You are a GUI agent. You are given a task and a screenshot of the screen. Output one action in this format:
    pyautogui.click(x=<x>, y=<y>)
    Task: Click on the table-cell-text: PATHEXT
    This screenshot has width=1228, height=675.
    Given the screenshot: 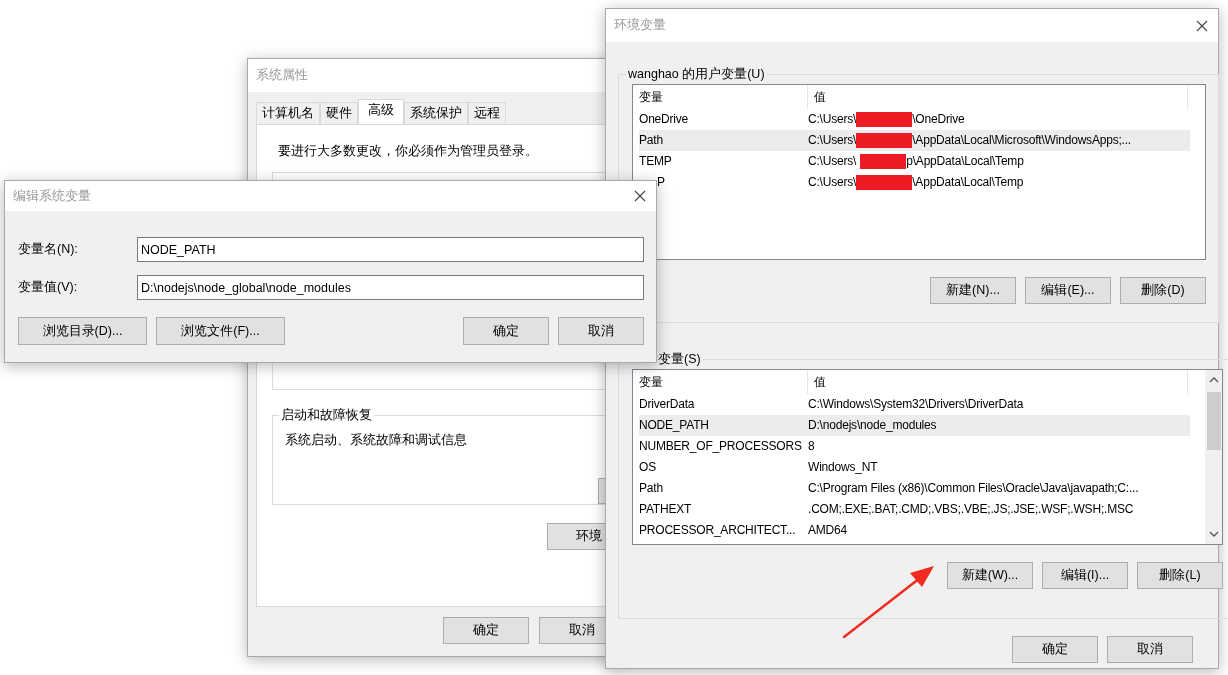 What is the action you would take?
    pyautogui.click(x=666, y=509)
    